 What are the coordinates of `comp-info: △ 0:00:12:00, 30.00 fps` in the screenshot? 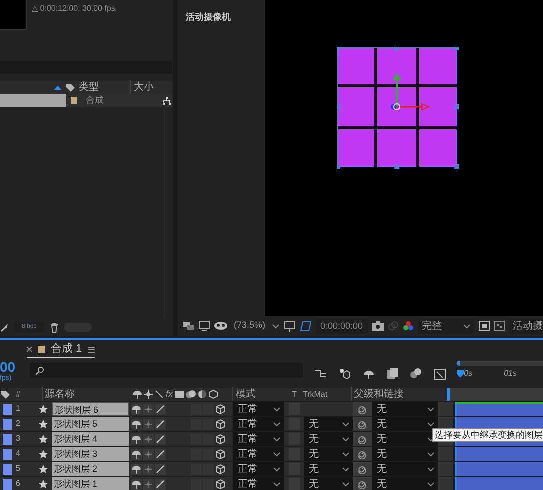 It's located at (74, 9).